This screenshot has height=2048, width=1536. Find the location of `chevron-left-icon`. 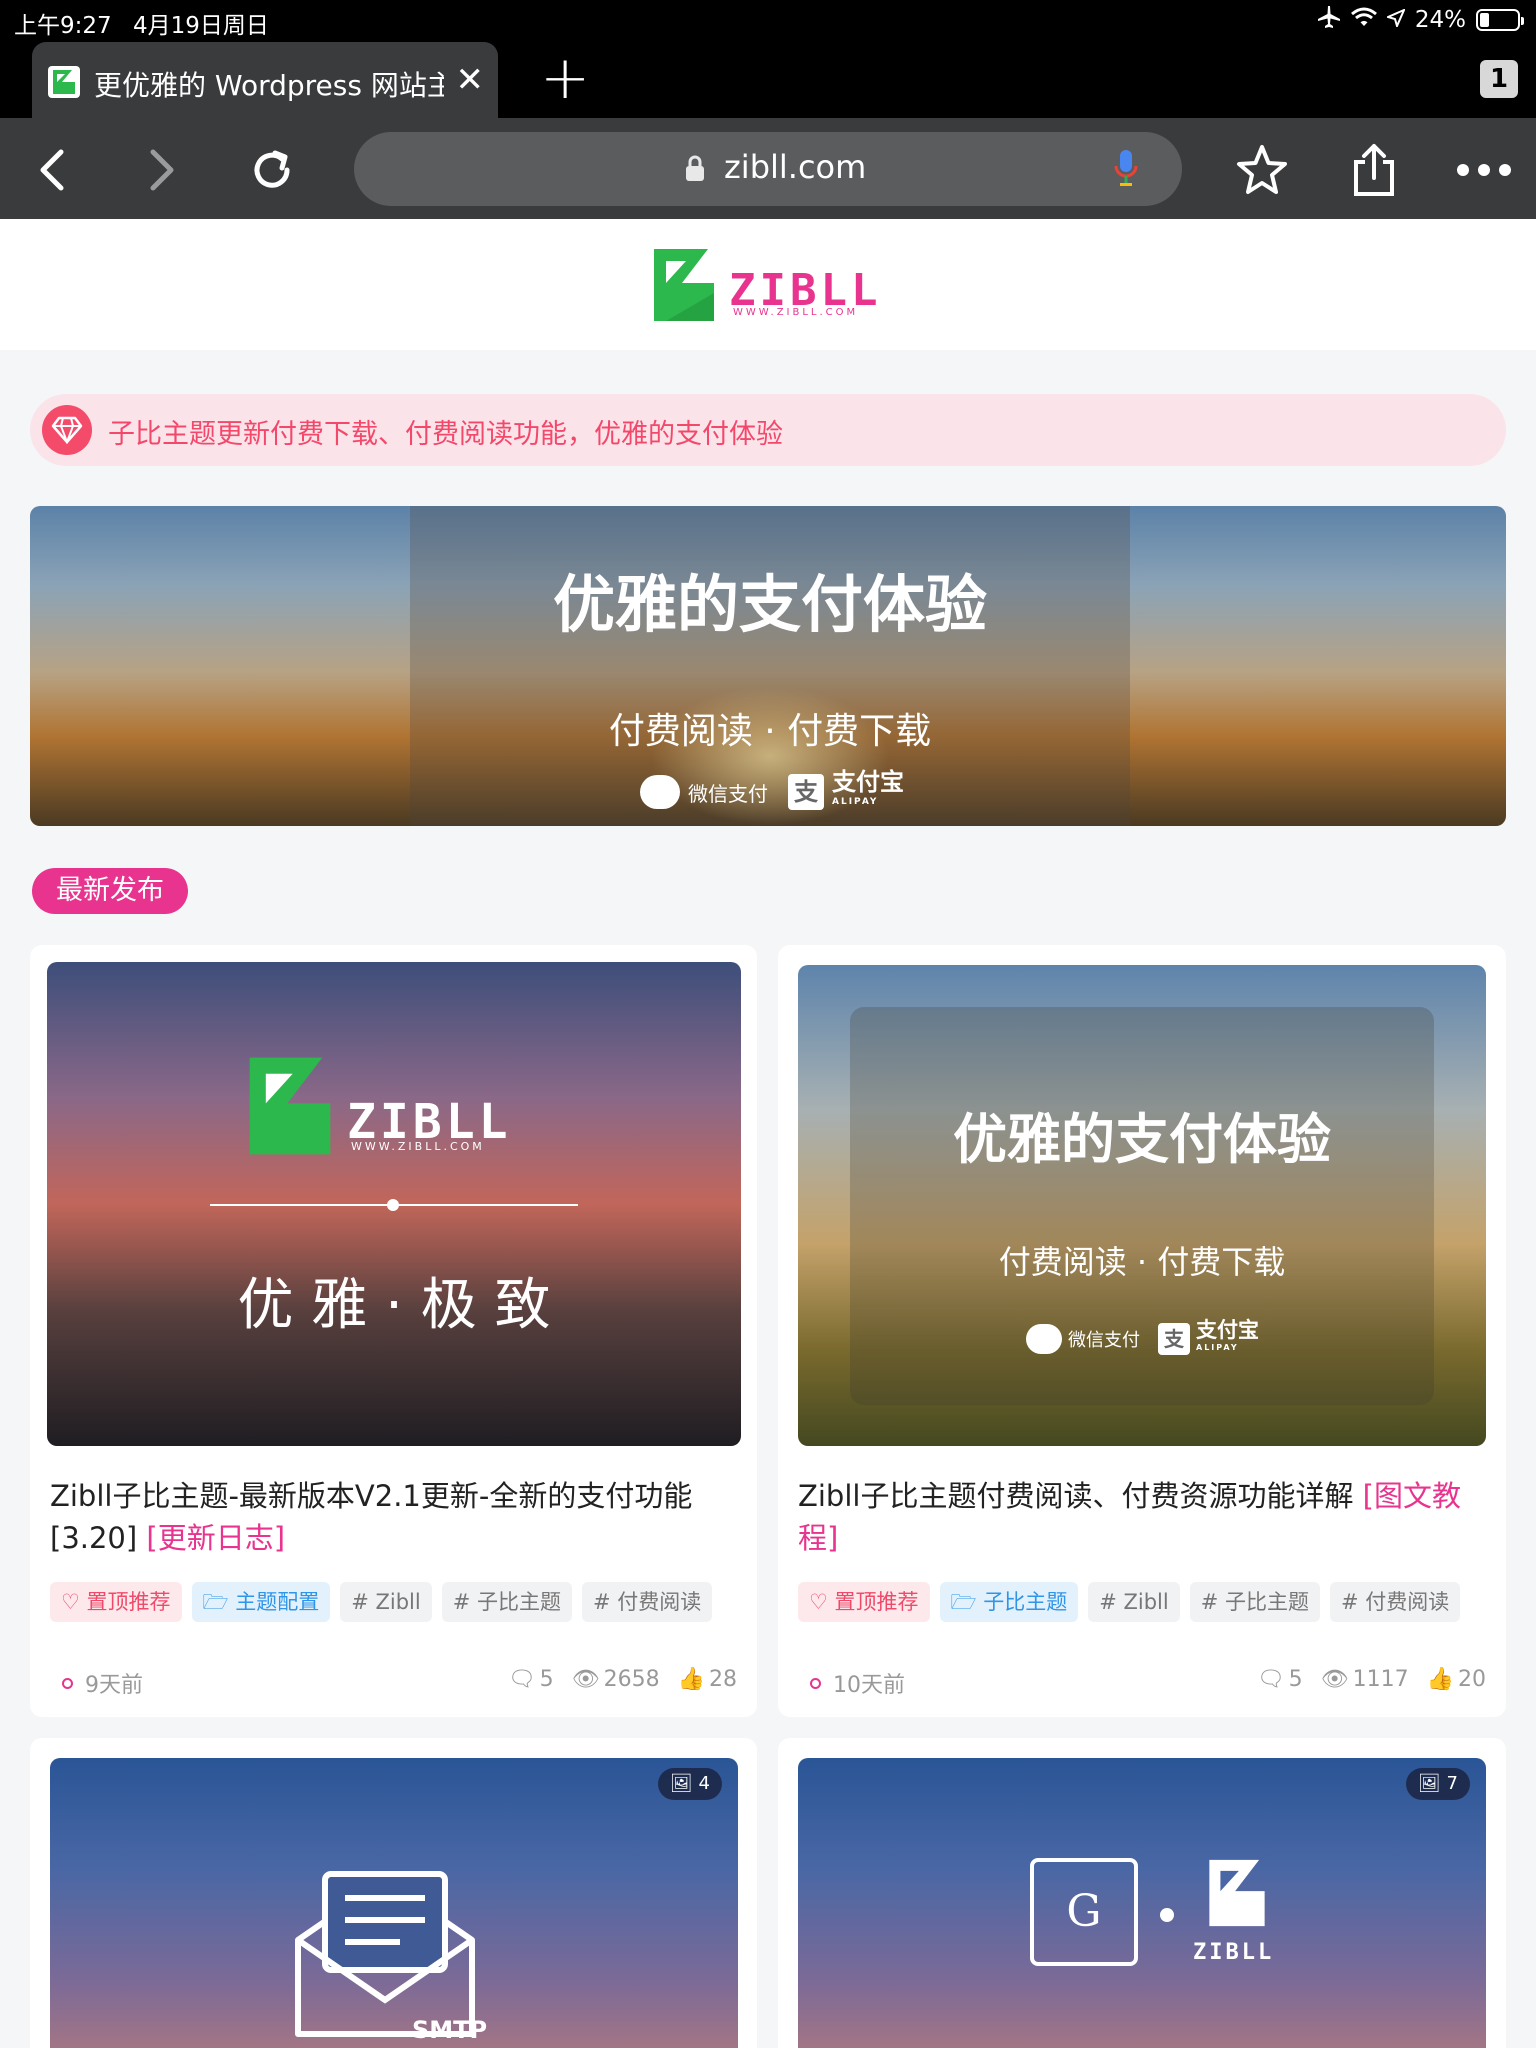

chevron-left-icon is located at coordinates (52, 170).